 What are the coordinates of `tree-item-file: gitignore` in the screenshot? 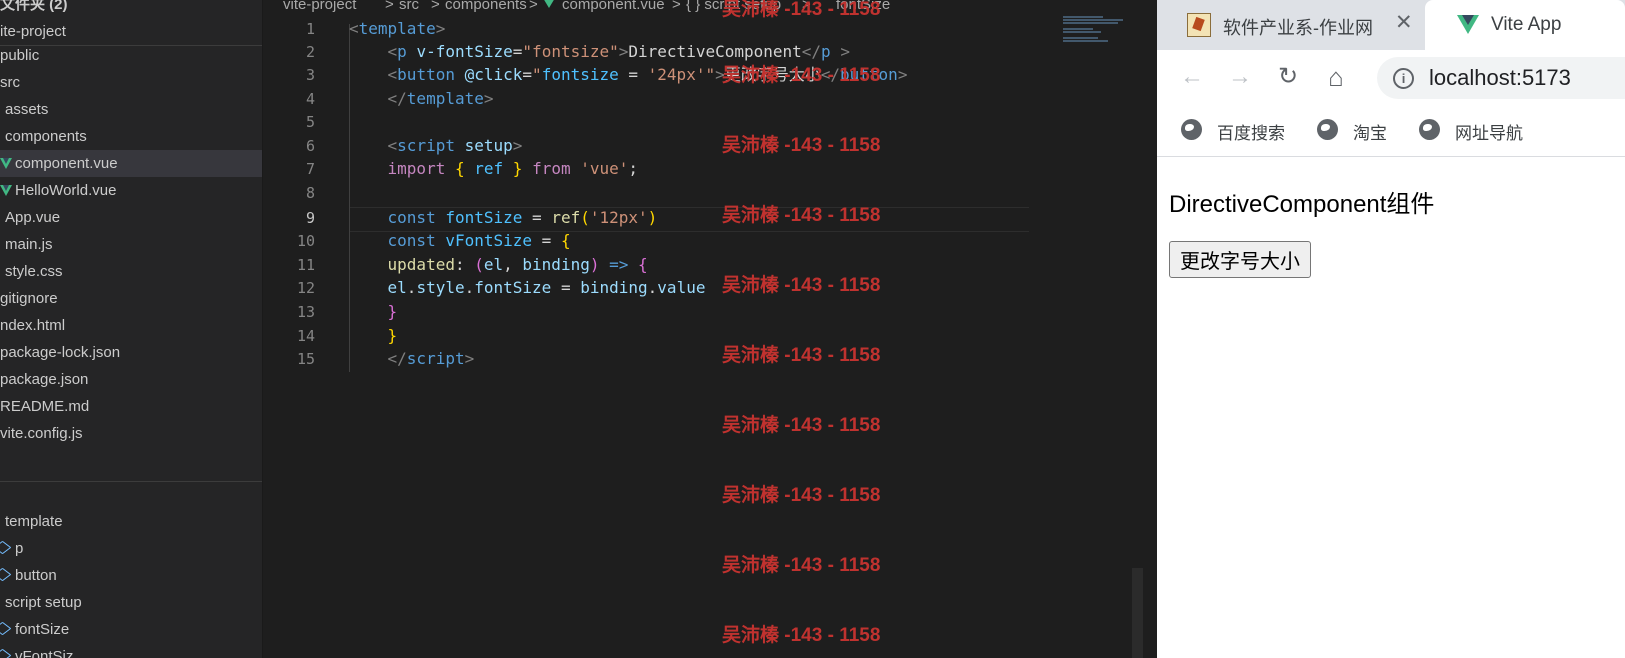 It's located at (131, 298).